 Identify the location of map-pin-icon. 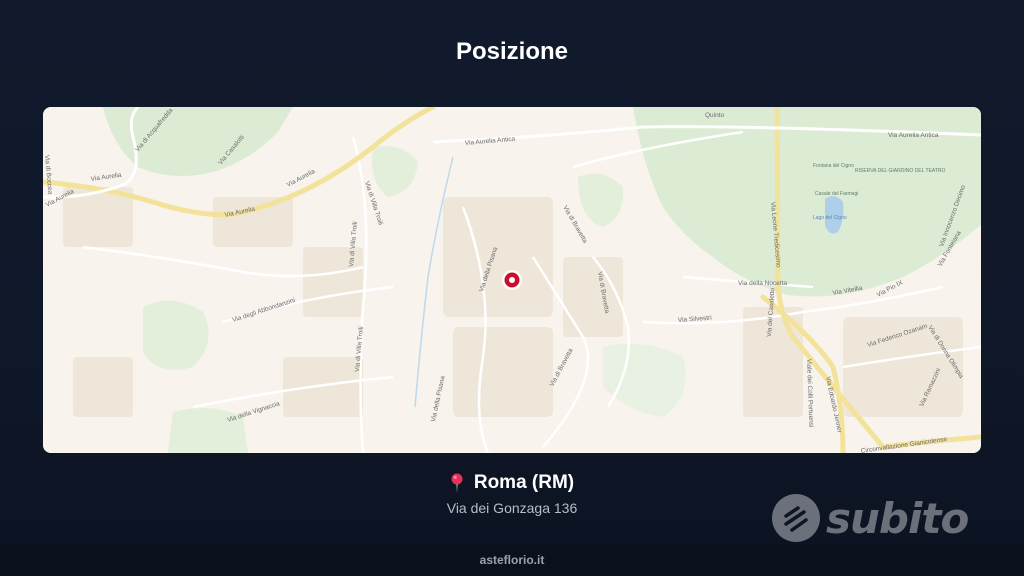
(457, 483).